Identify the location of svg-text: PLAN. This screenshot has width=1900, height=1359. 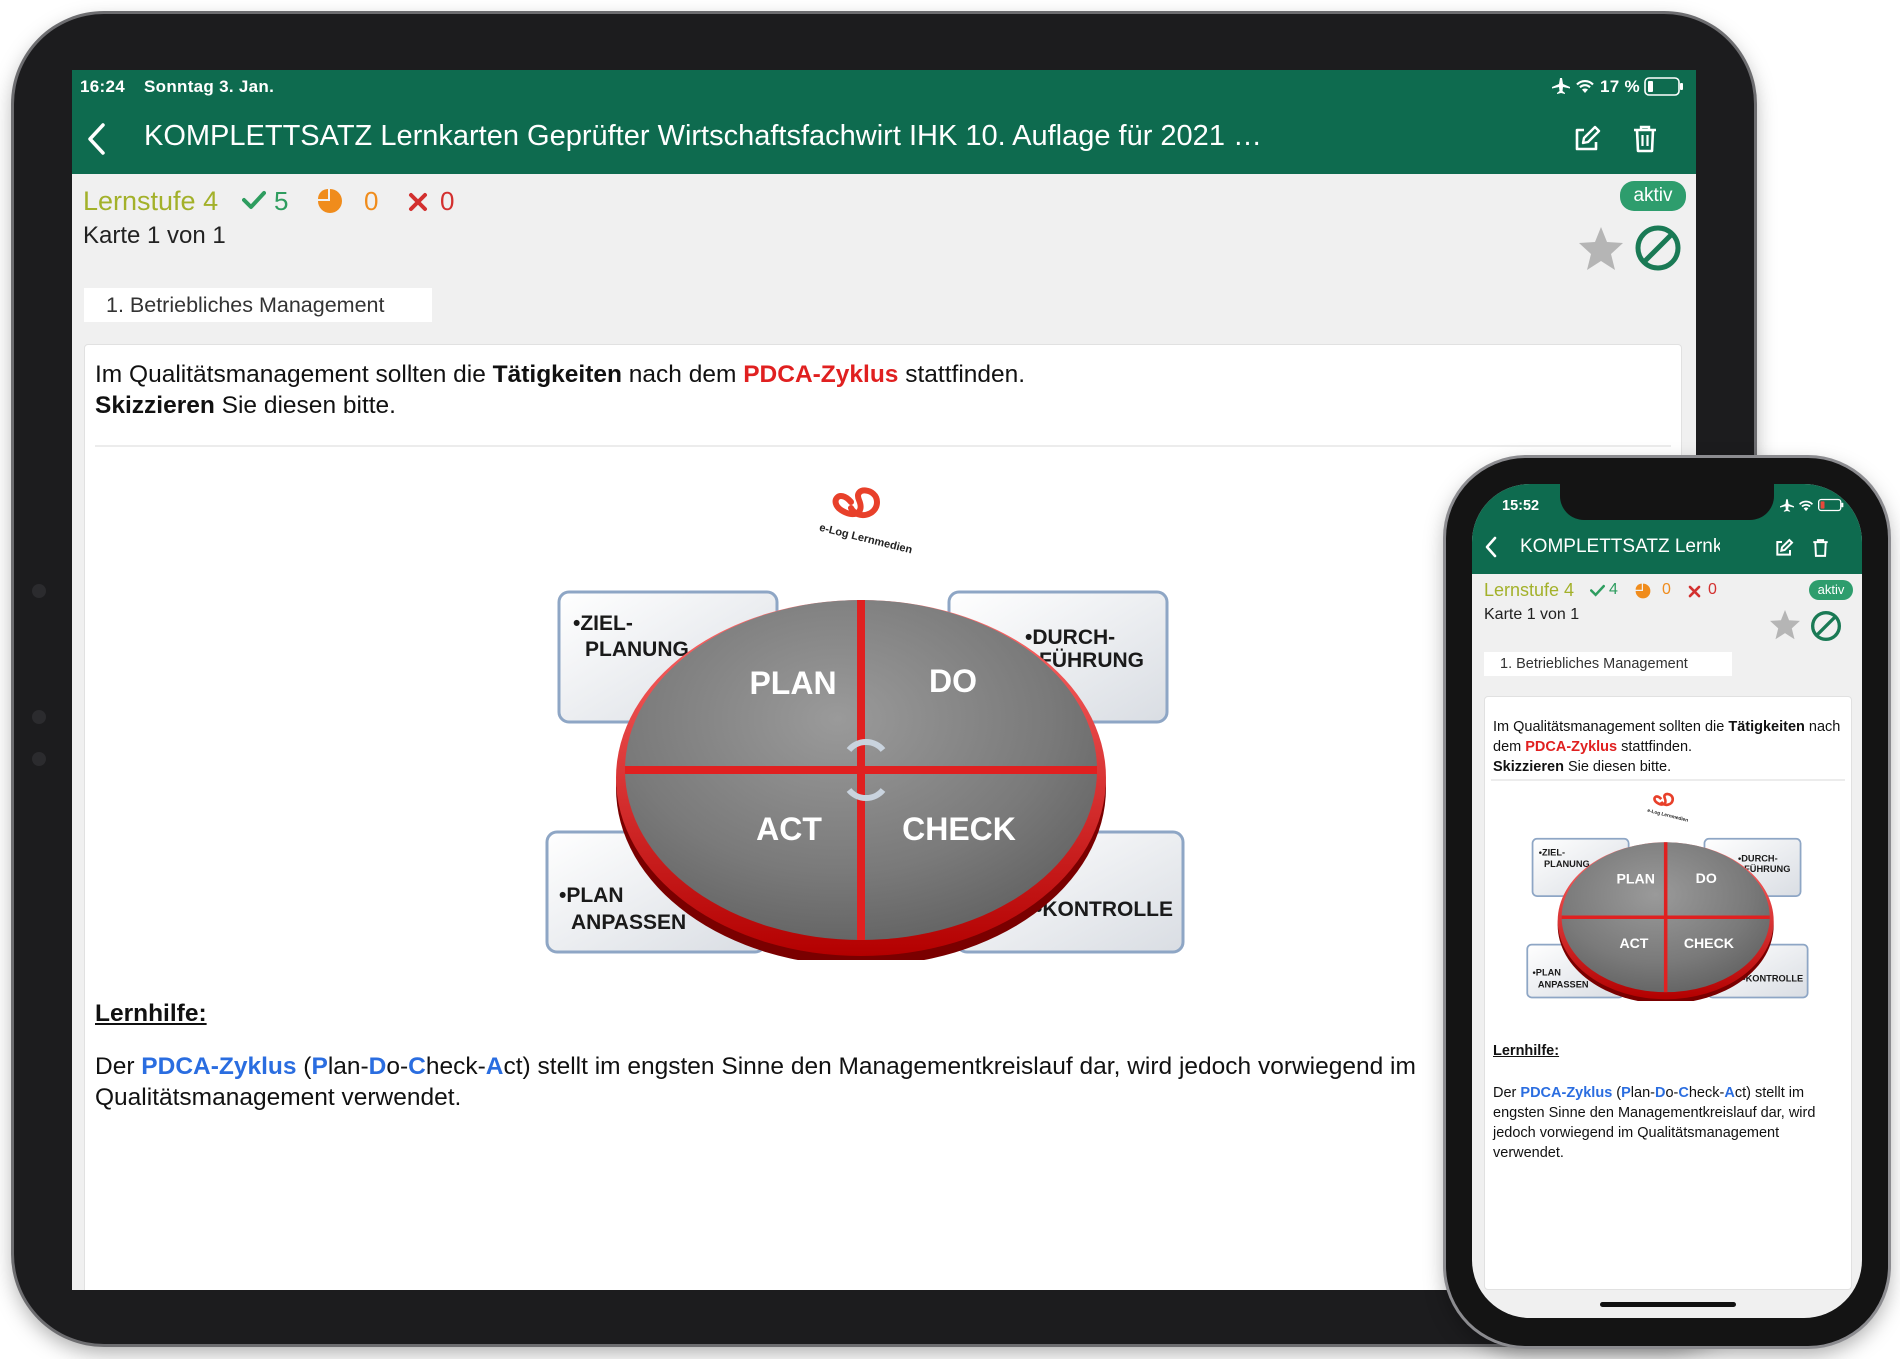
(1636, 879).